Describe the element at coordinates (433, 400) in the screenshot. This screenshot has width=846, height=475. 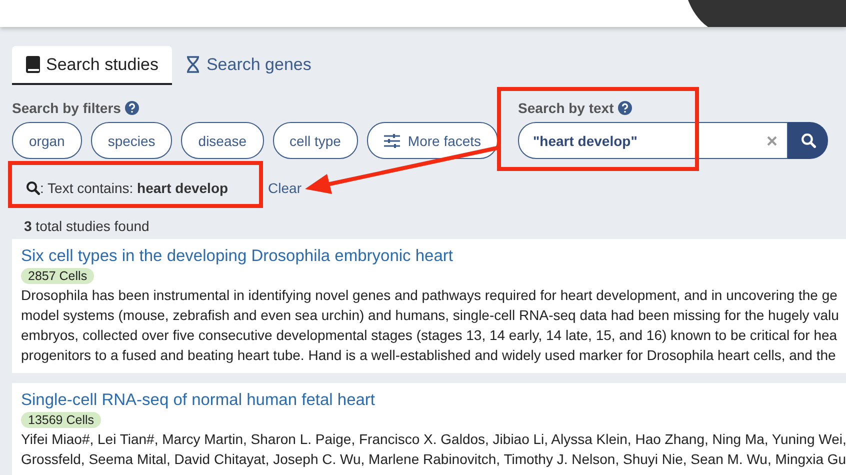
I see `study-title: Single-cell RNA-seq of normal human fetal heart` at that location.